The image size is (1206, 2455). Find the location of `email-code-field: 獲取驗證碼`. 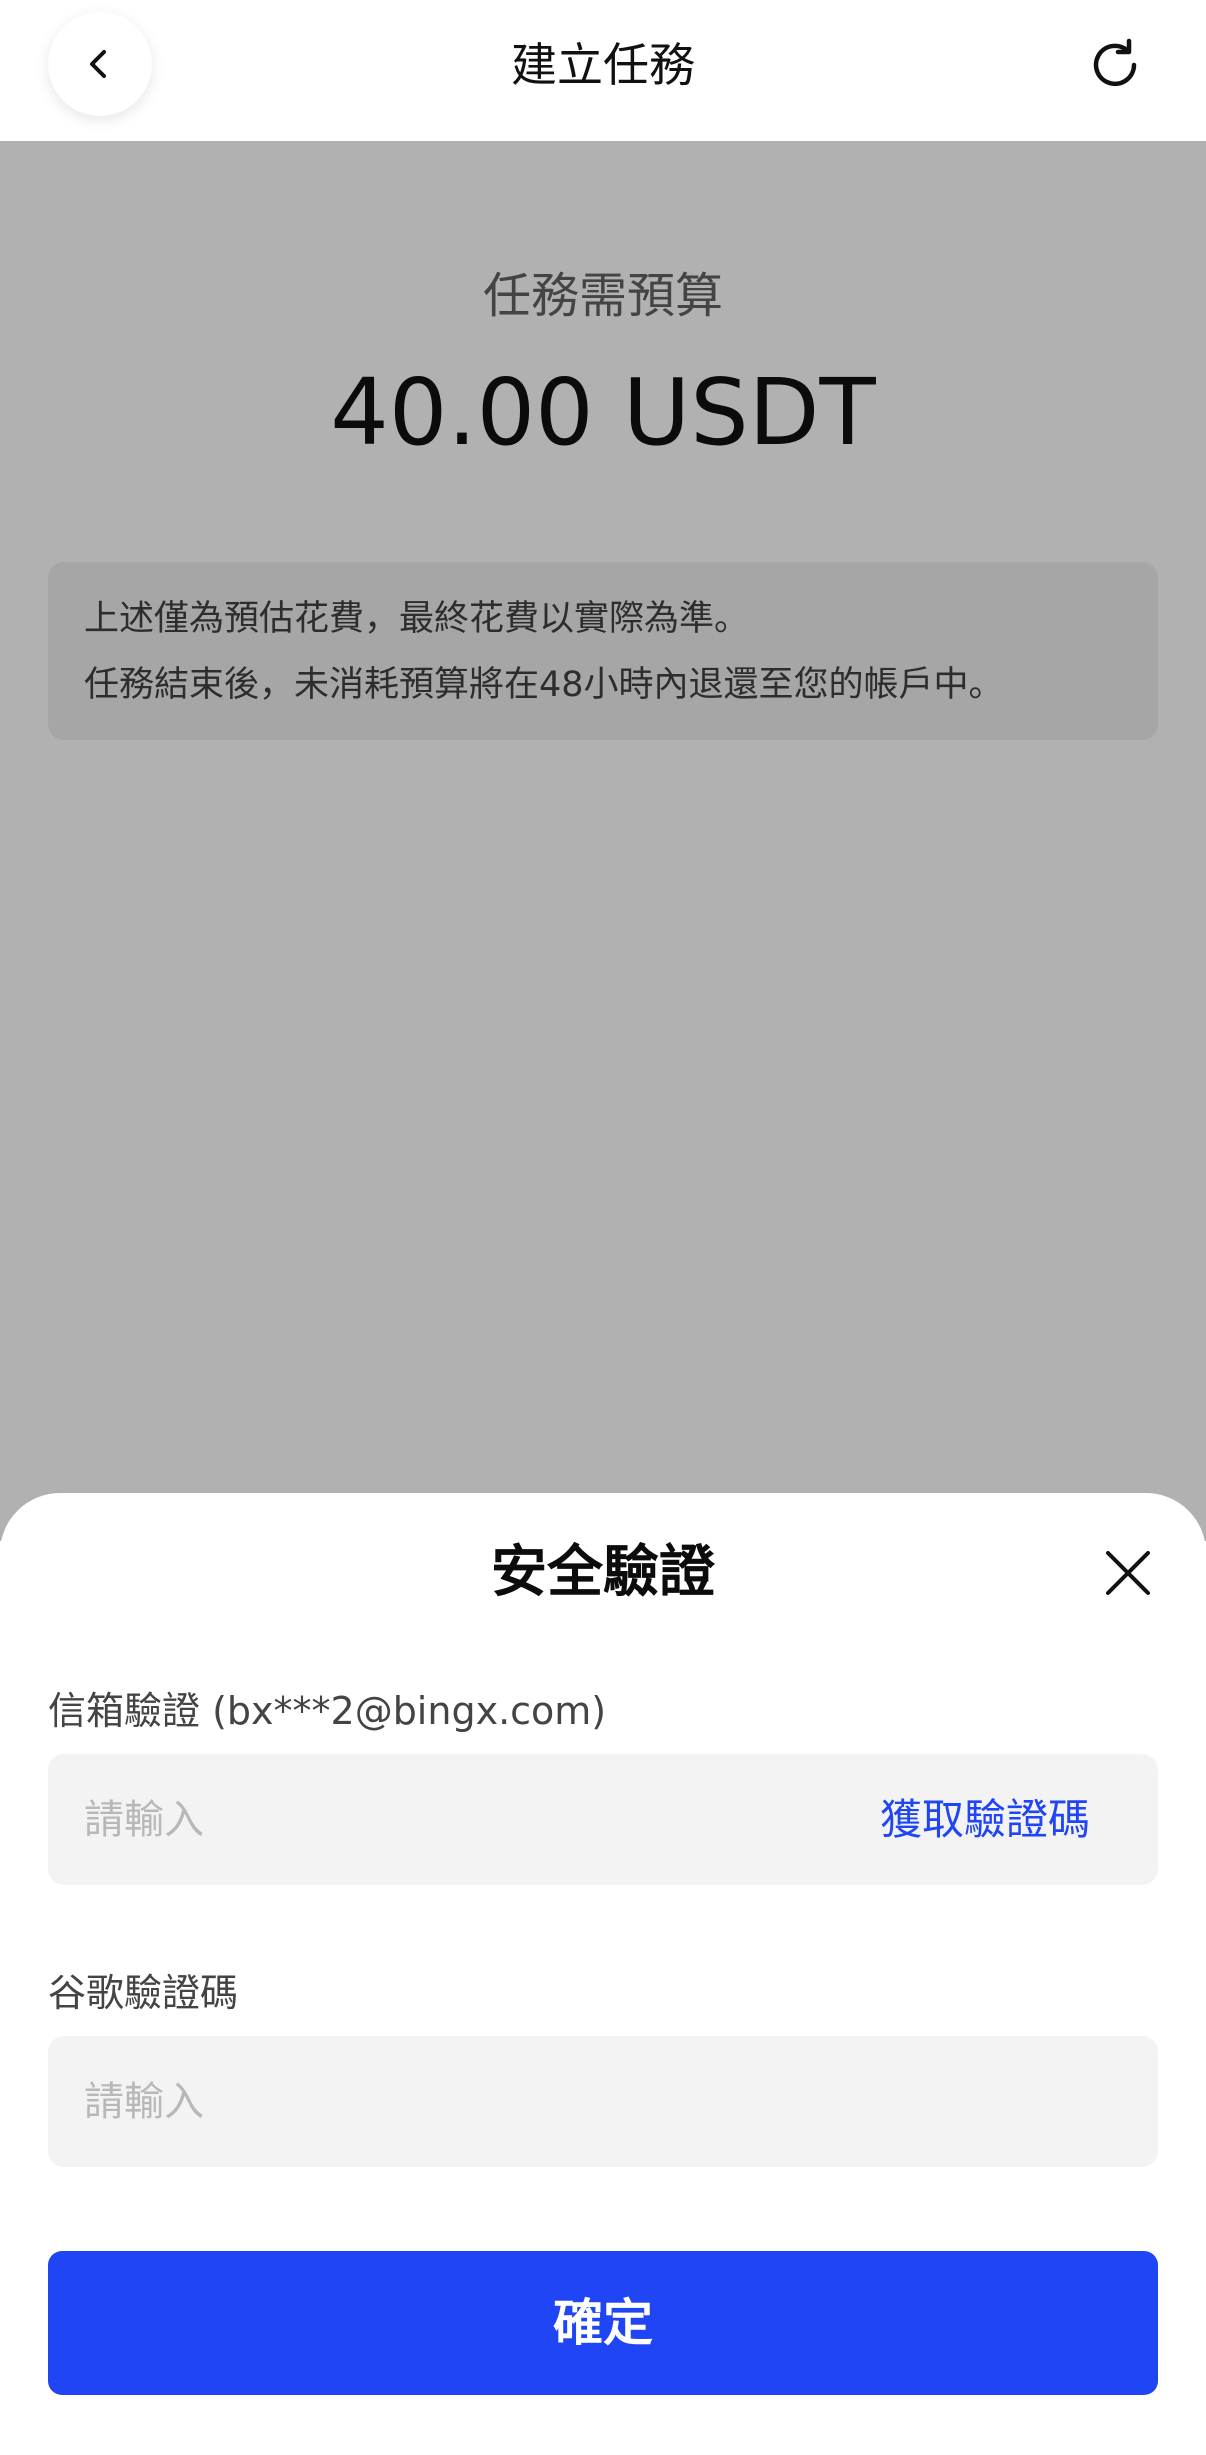

email-code-field: 獲取驗證碼 is located at coordinates (603, 1819).